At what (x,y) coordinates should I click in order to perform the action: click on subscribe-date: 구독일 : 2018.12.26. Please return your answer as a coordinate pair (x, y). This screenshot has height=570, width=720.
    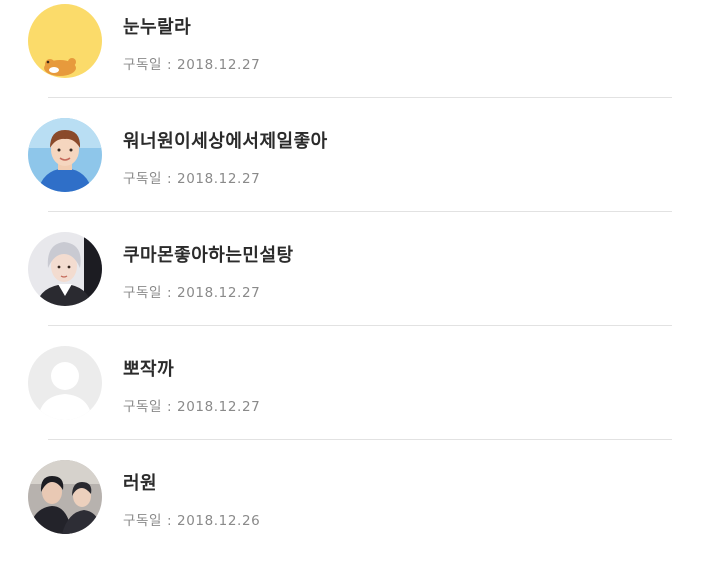
    Looking at the image, I should click on (191, 519).